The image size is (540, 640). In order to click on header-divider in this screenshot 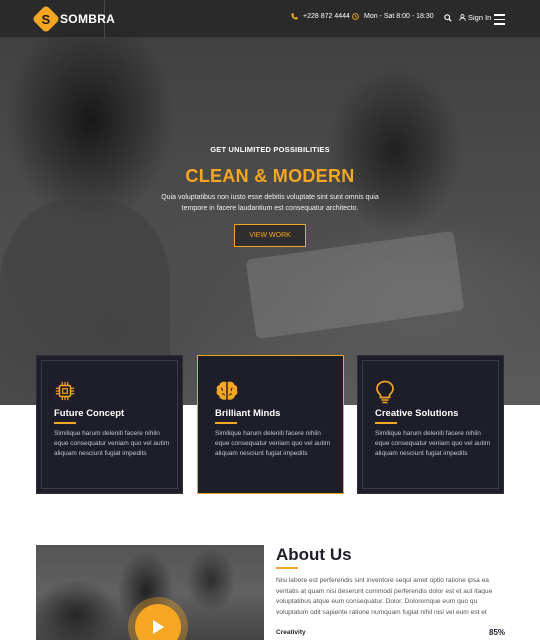, I will do `click(104, 19)`.